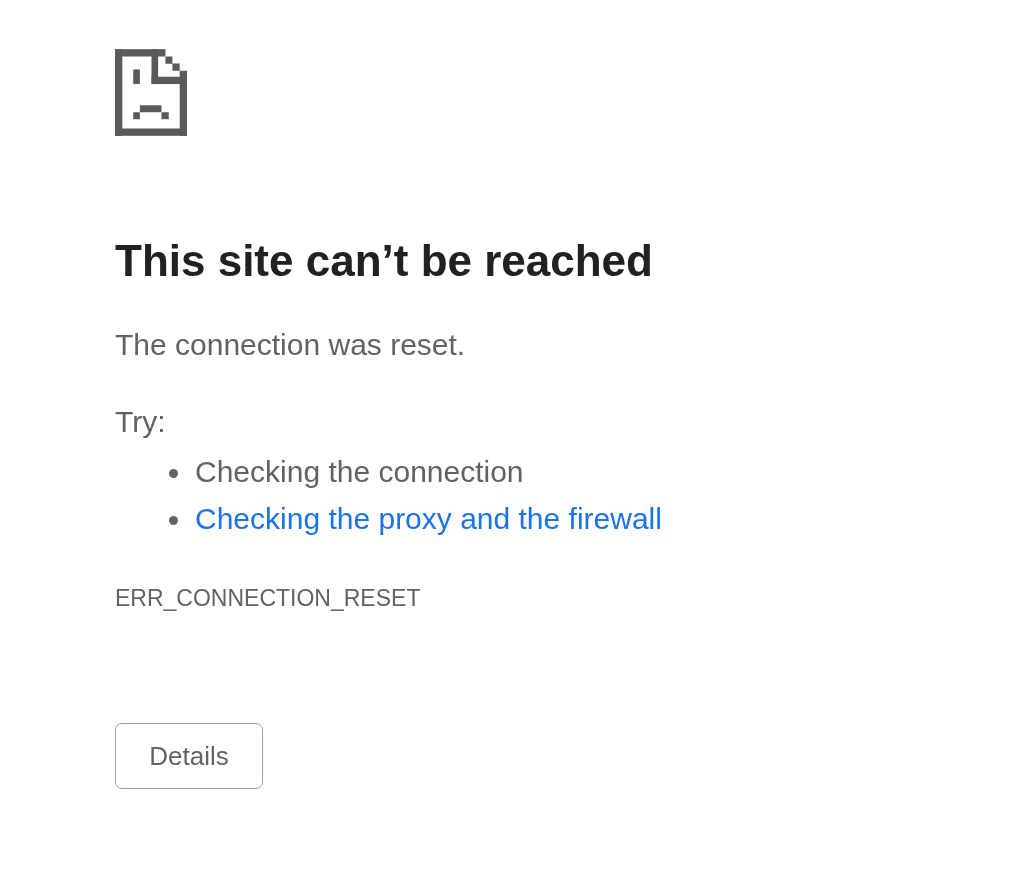 The height and width of the screenshot is (886, 1010). I want to click on error-heading: This site can’t be reached, so click(384, 261).